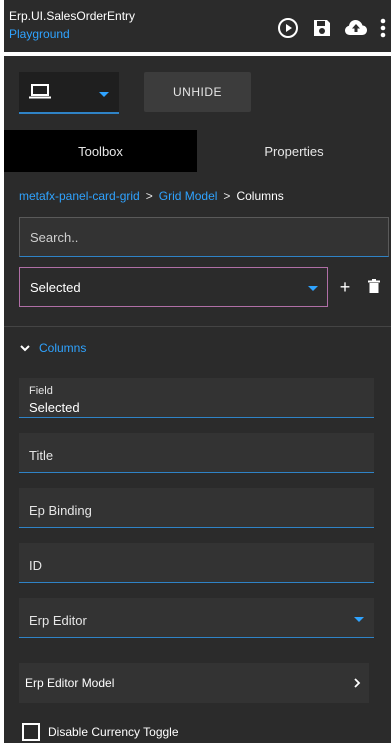  Describe the element at coordinates (54, 407) in the screenshot. I see `field-value: Selected` at that location.